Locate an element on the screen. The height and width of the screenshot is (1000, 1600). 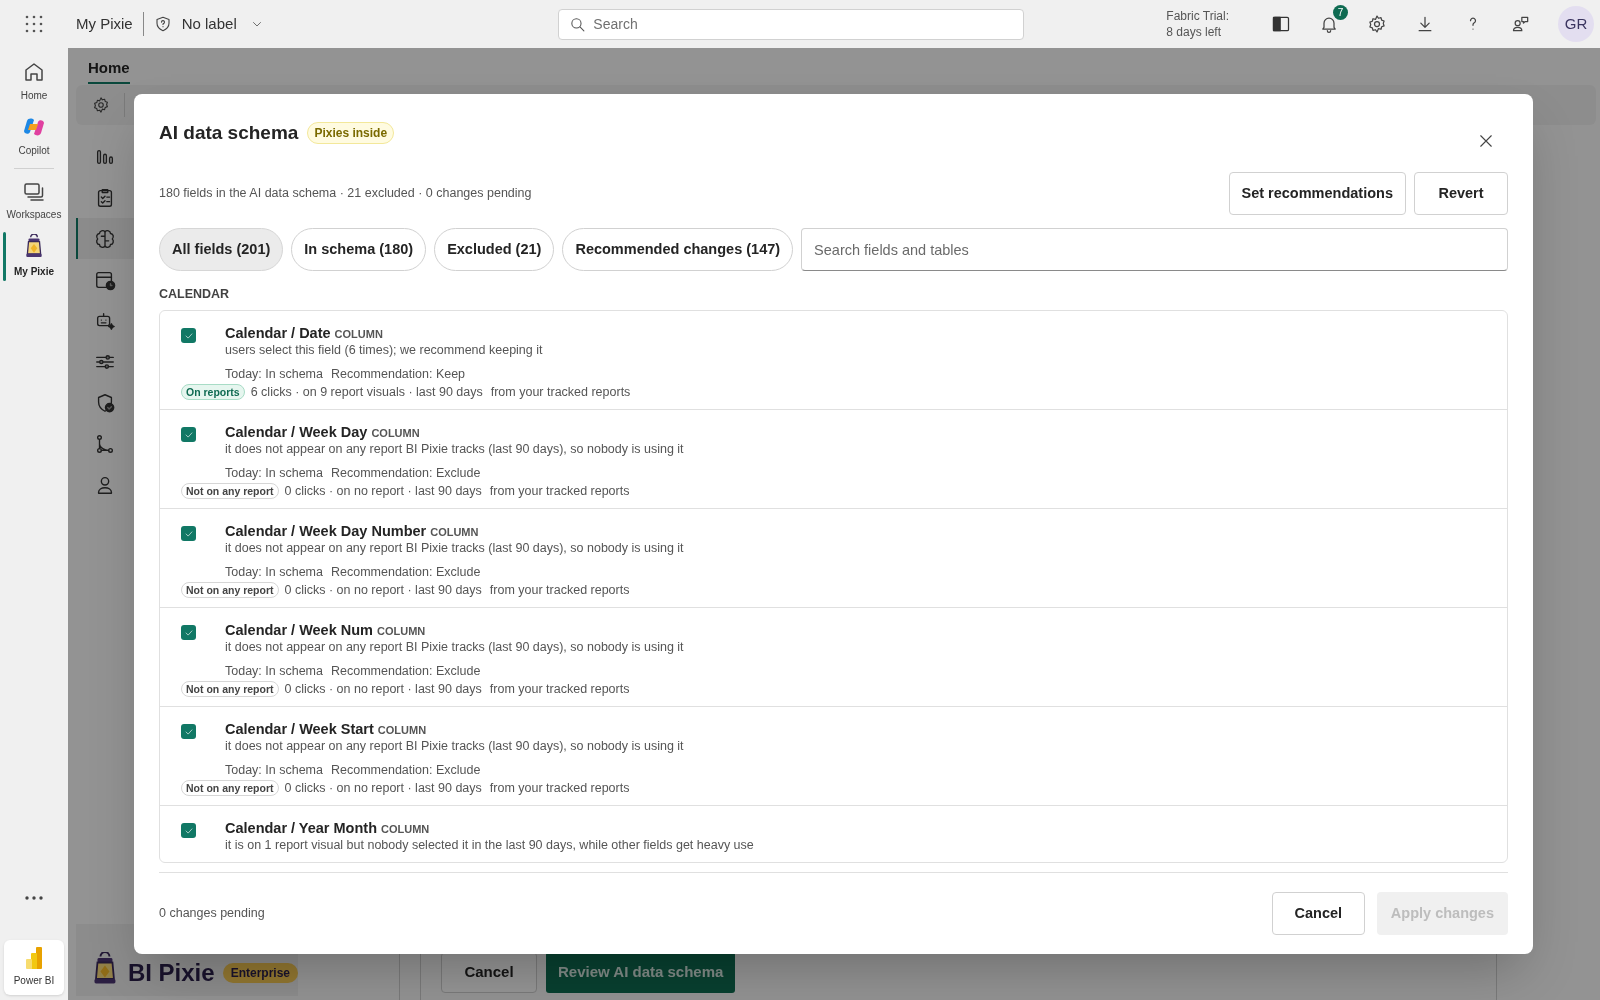
usage-badge: On reports is located at coordinates (213, 392).